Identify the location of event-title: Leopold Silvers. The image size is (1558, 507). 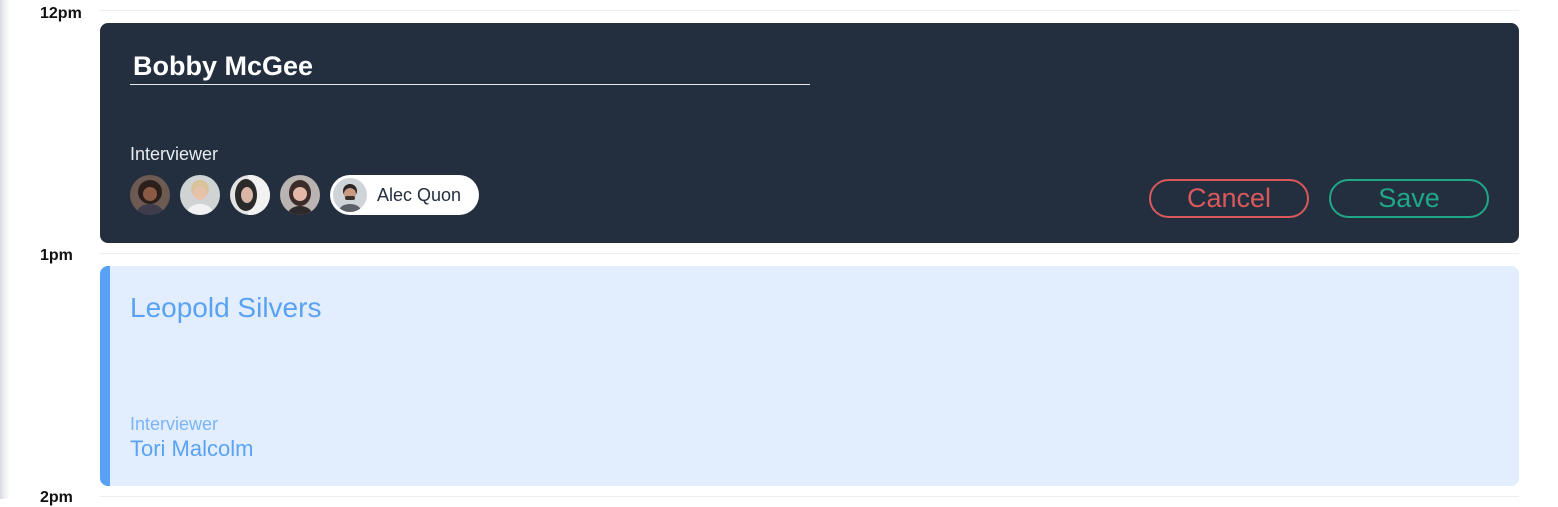
(226, 307).